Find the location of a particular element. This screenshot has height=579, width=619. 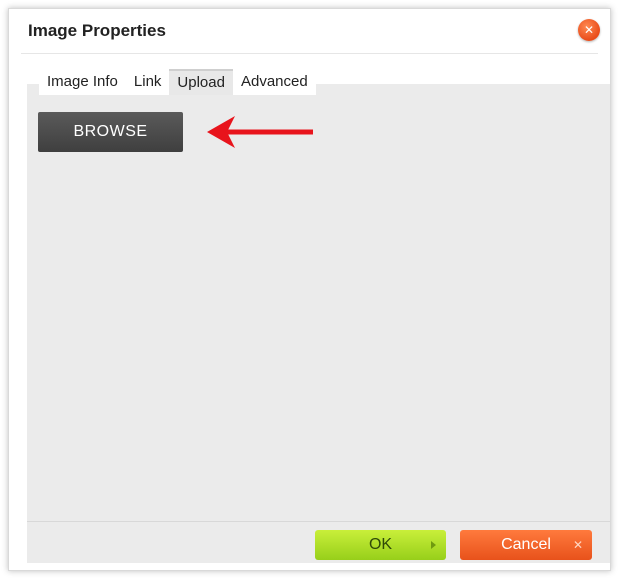

close-button: ✕ is located at coordinates (589, 30).